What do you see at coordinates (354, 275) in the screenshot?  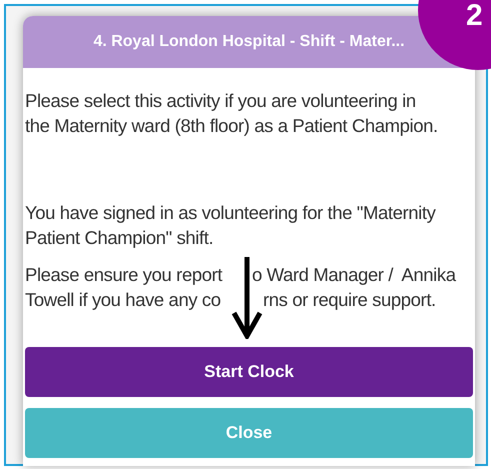 I see `dialog-text: o Ward Manager / Annika` at bounding box center [354, 275].